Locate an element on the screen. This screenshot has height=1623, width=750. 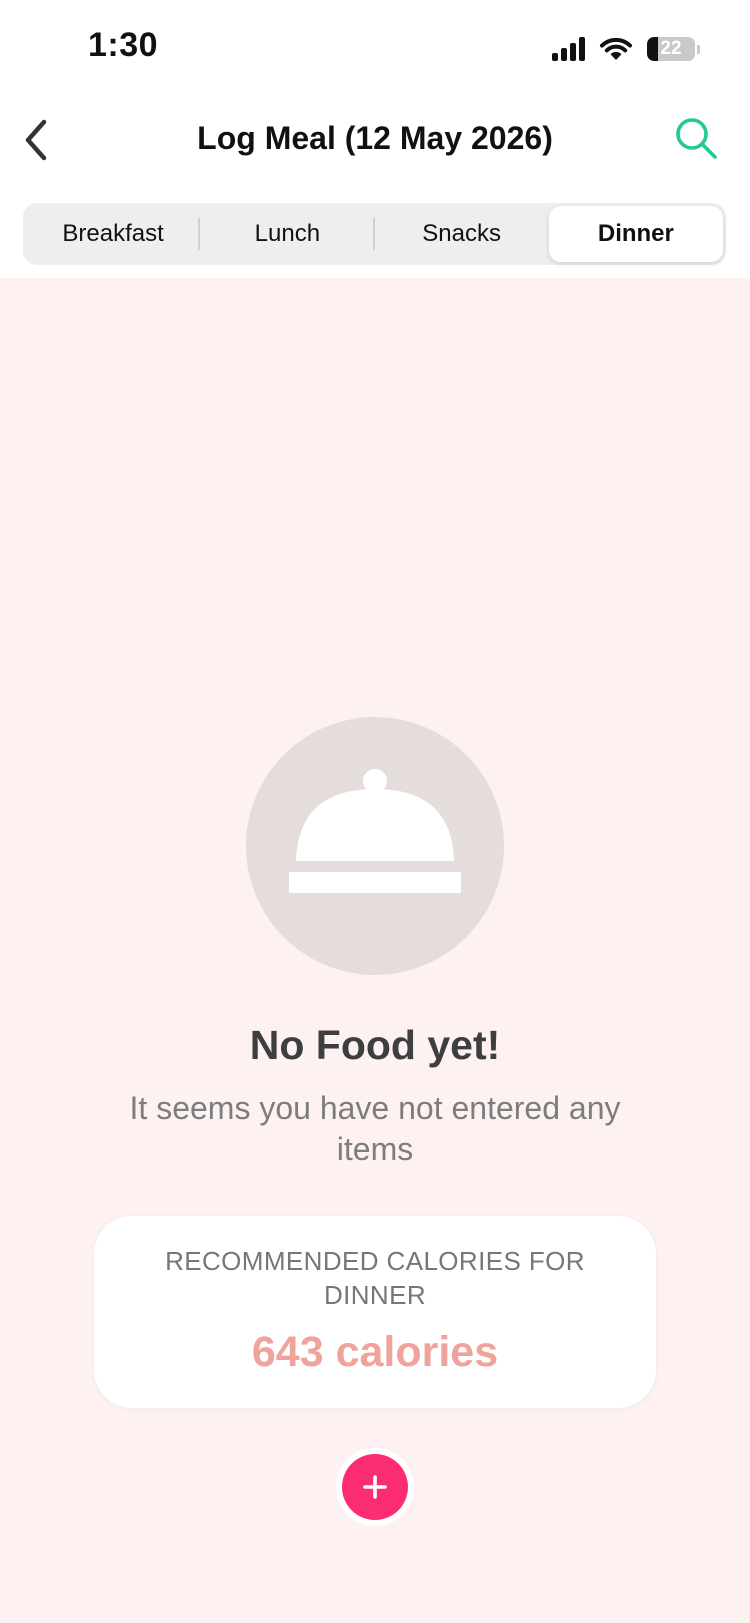
plus-icon is located at coordinates (375, 1487).